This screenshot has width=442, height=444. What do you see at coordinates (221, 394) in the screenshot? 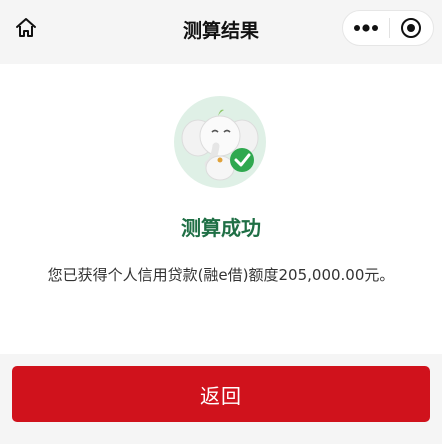
I see `return-button: 返回` at bounding box center [221, 394].